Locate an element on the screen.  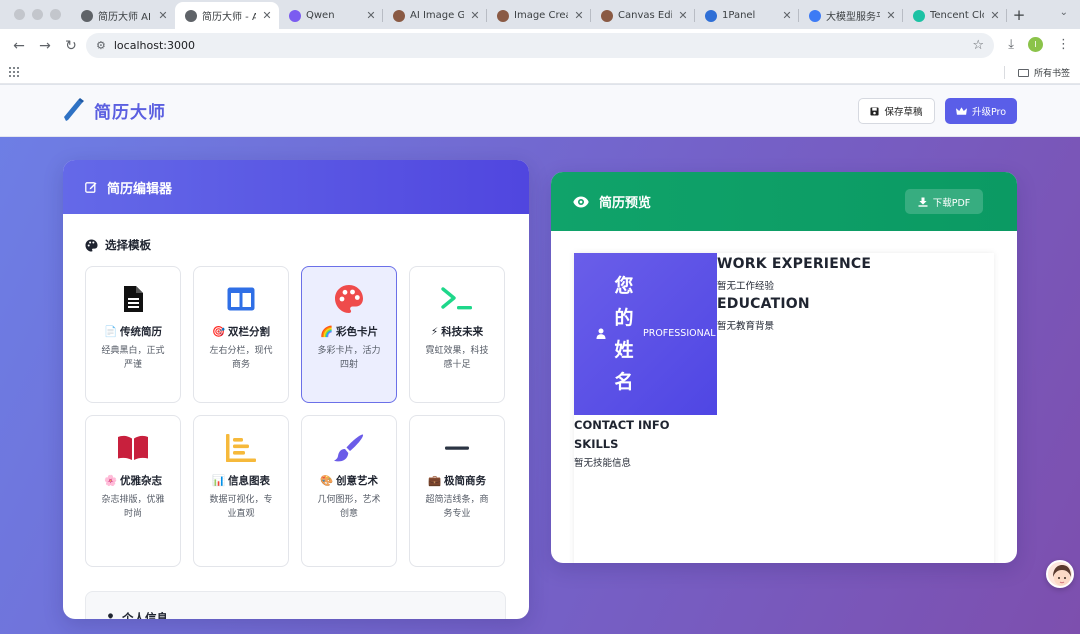
template-name-text: 极简商务 is located at coordinates (465, 481).